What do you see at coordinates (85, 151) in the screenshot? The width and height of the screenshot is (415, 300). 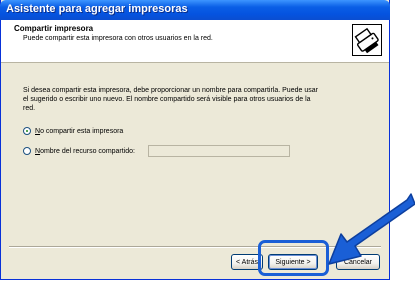 I see `radio-label-share-name: Nombre del recurso compartido:` at bounding box center [85, 151].